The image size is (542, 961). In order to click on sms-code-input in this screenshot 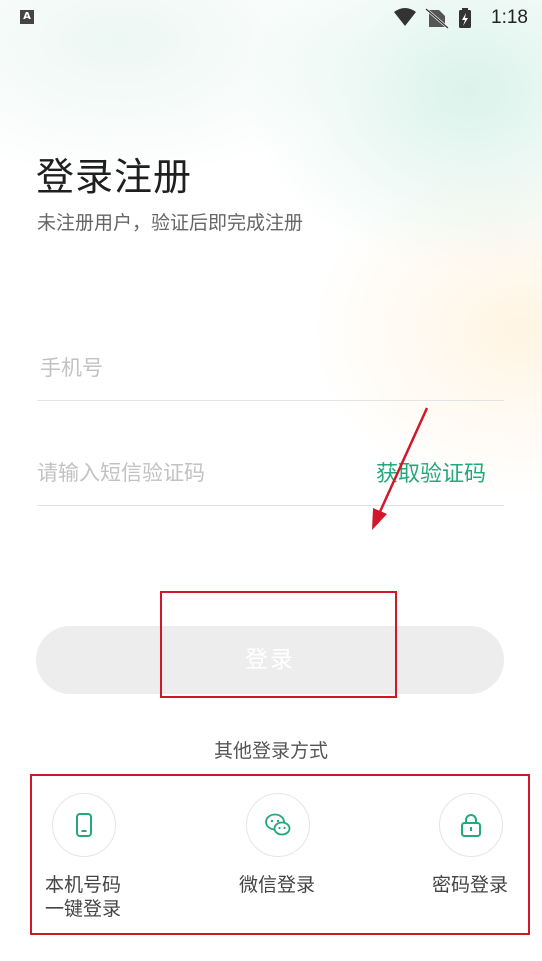, I will do `click(197, 473)`.